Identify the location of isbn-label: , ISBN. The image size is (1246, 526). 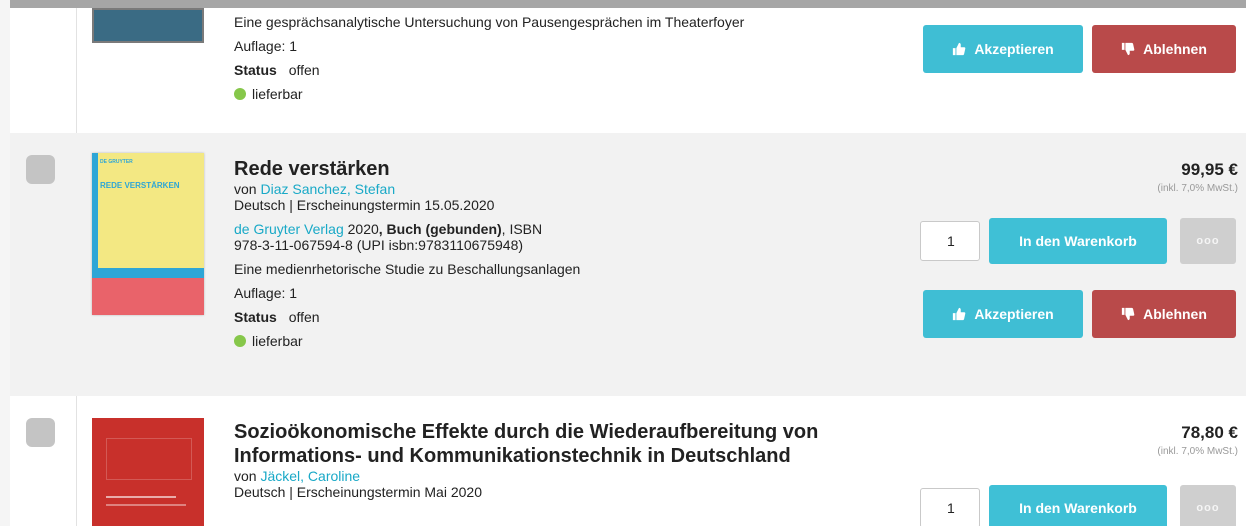
(522, 229).